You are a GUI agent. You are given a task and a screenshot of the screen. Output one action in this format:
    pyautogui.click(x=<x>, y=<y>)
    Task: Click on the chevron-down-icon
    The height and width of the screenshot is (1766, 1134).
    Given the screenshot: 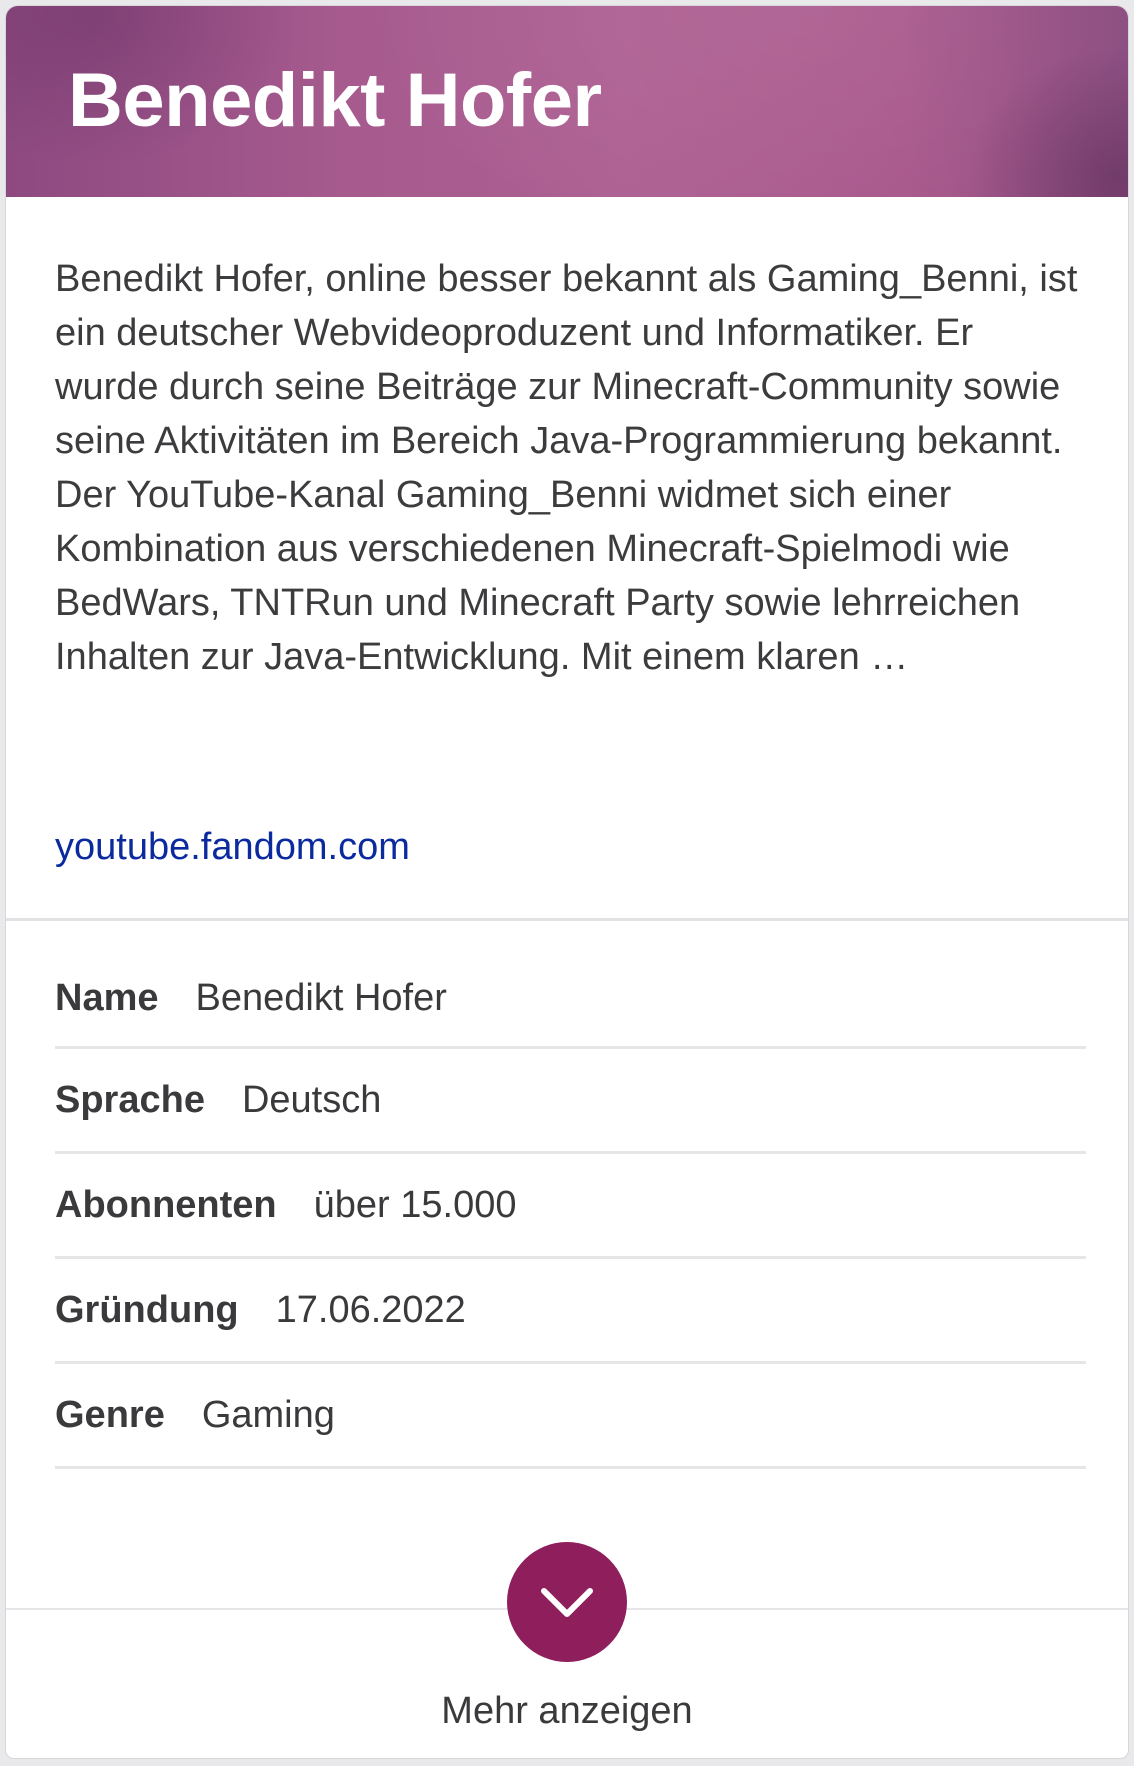 What is the action you would take?
    pyautogui.click(x=567, y=1602)
    